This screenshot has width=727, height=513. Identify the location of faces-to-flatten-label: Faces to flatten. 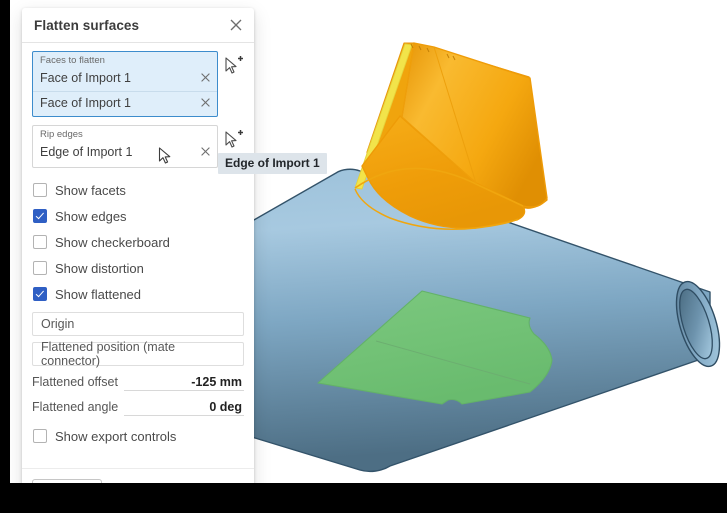
(72, 60).